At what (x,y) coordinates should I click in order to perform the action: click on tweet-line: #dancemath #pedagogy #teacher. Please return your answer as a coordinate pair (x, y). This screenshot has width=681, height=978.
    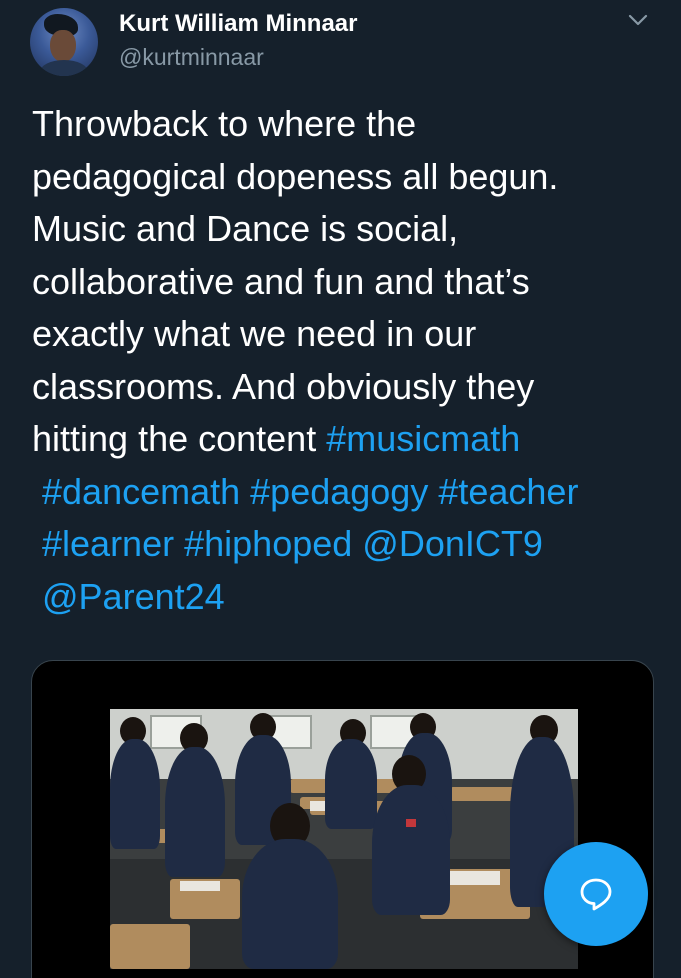
    Looking at the image, I should click on (347, 492).